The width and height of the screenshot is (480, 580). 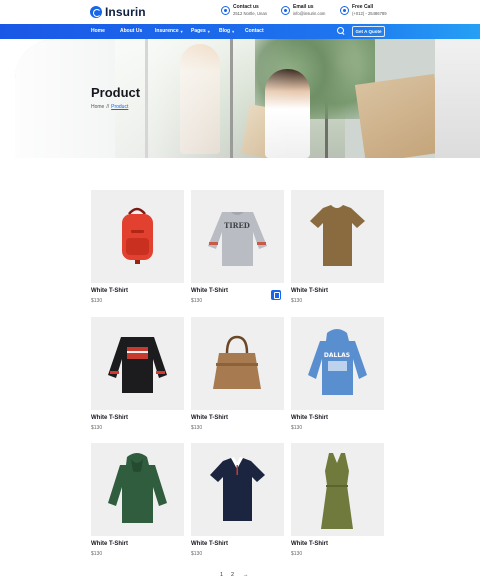 I want to click on breadcrumb: Home // Product, so click(x=109, y=107).